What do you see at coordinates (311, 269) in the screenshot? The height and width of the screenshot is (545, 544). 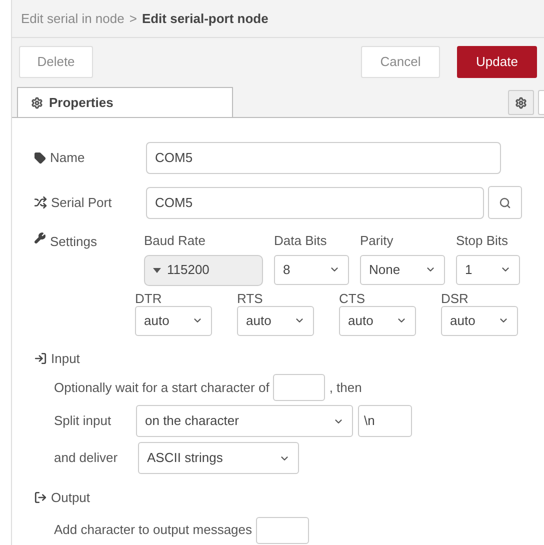 I see `option-select: 8` at bounding box center [311, 269].